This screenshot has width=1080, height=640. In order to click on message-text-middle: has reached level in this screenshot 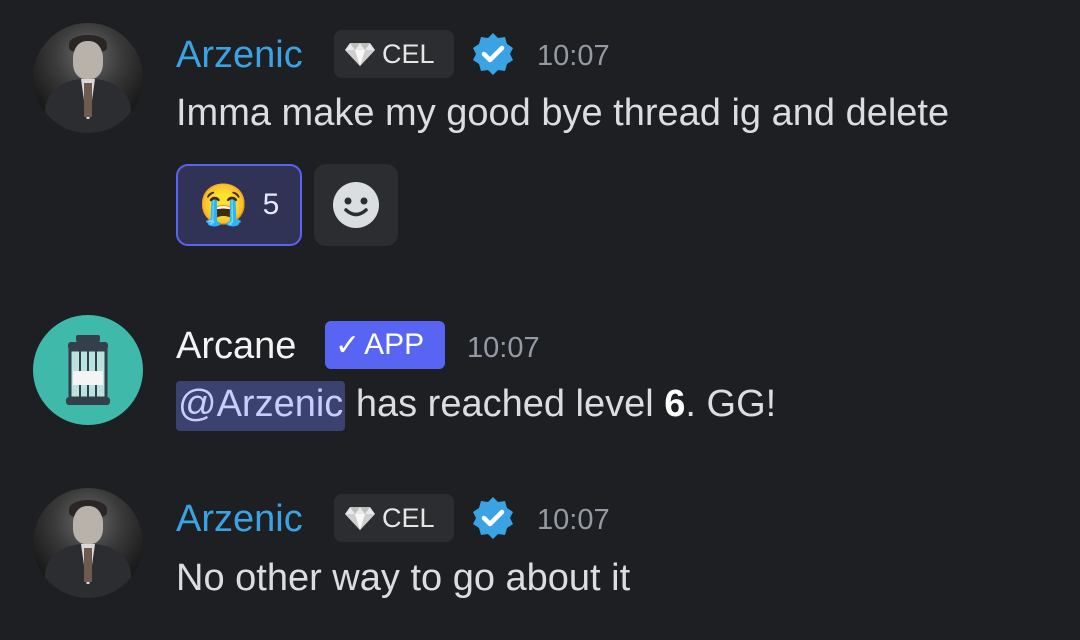, I will do `click(505, 404)`.